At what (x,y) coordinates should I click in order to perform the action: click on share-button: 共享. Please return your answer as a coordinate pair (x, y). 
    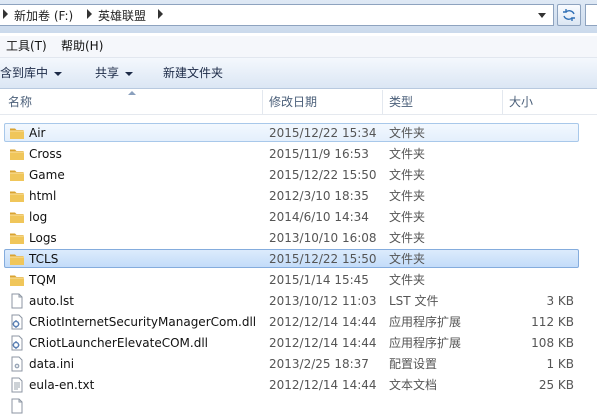
    Looking at the image, I should click on (114, 73).